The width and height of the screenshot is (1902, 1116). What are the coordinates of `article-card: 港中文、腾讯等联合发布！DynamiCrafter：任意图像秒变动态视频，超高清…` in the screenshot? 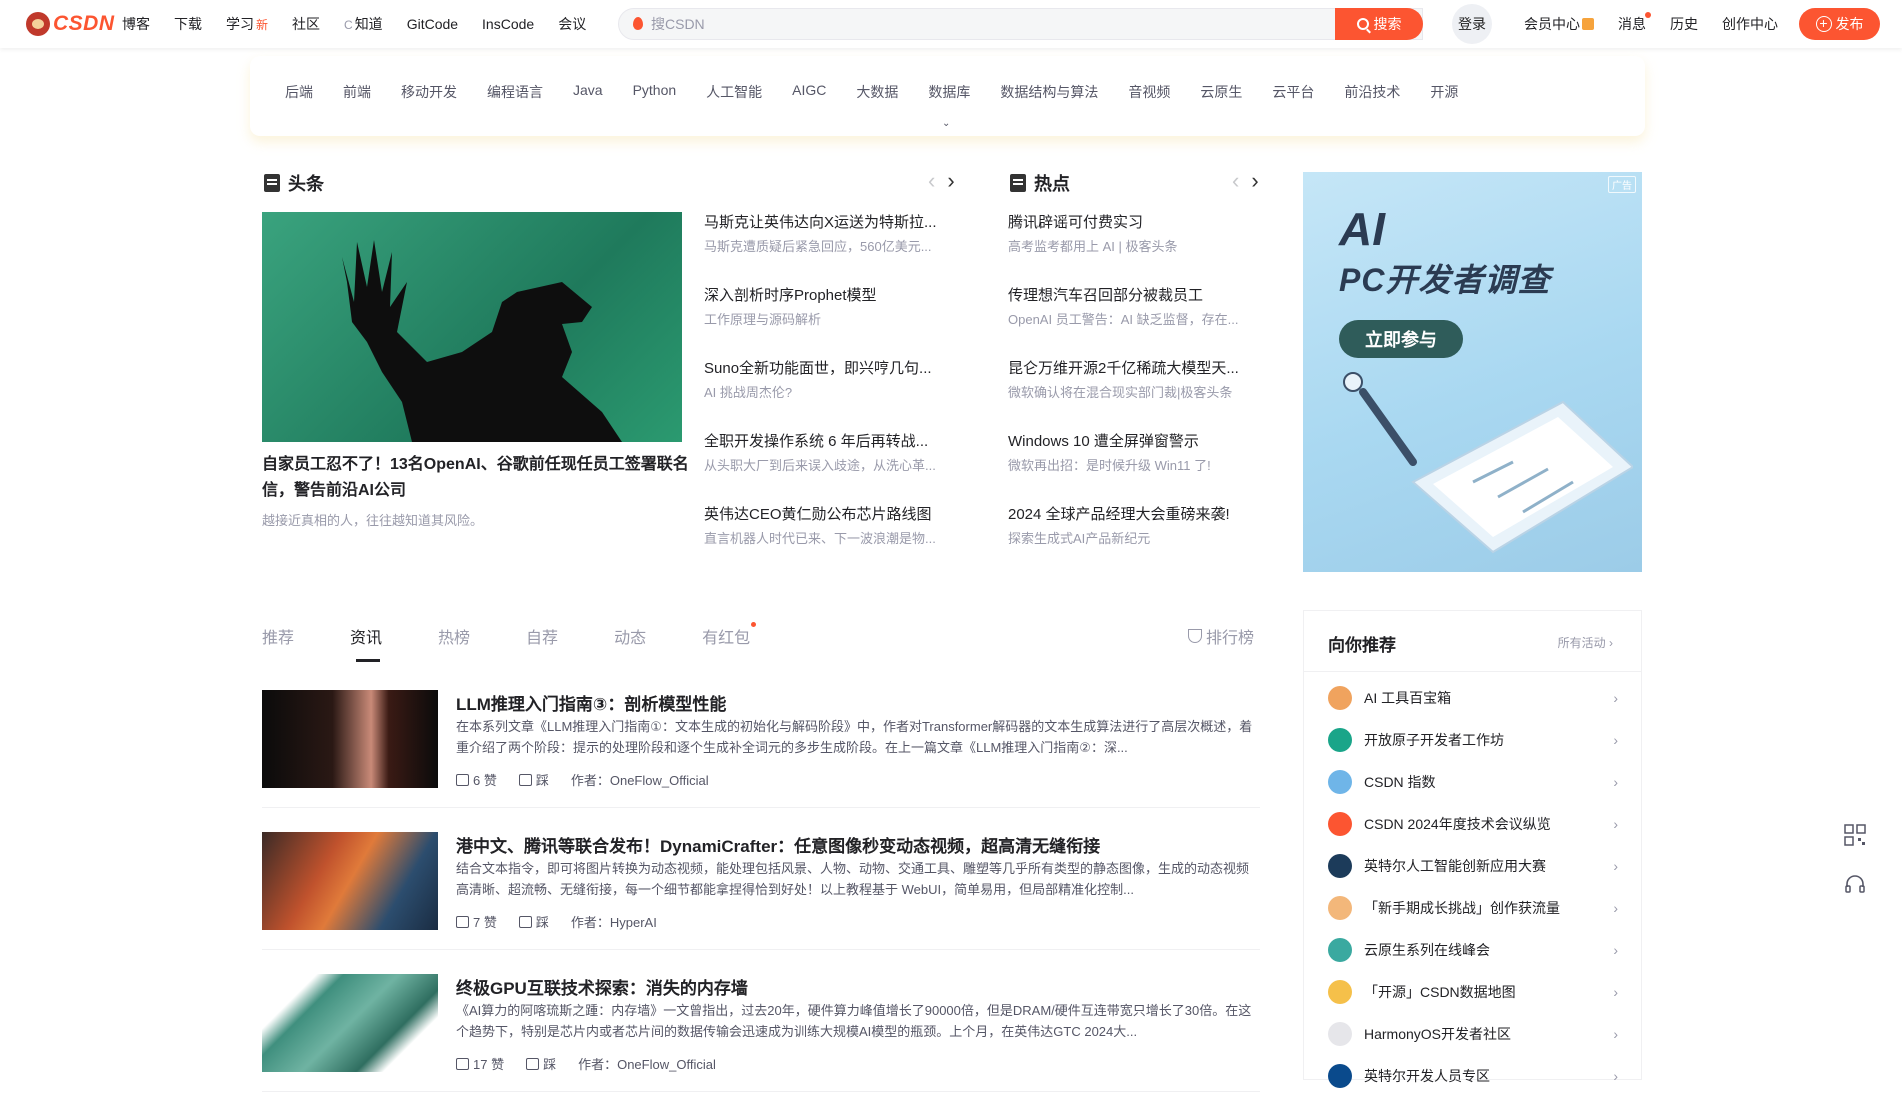 It's located at (761, 891).